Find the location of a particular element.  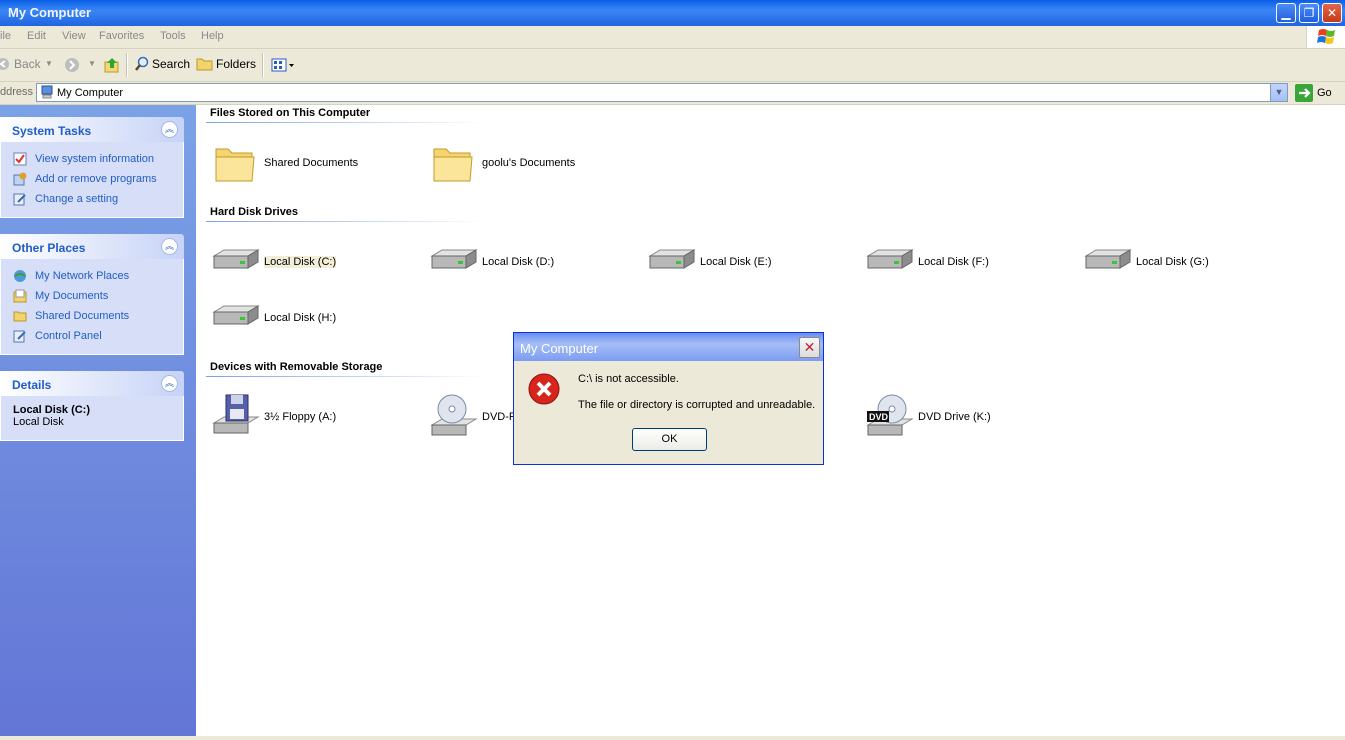

users-documents-item: goolu's Documents is located at coordinates (530, 163).